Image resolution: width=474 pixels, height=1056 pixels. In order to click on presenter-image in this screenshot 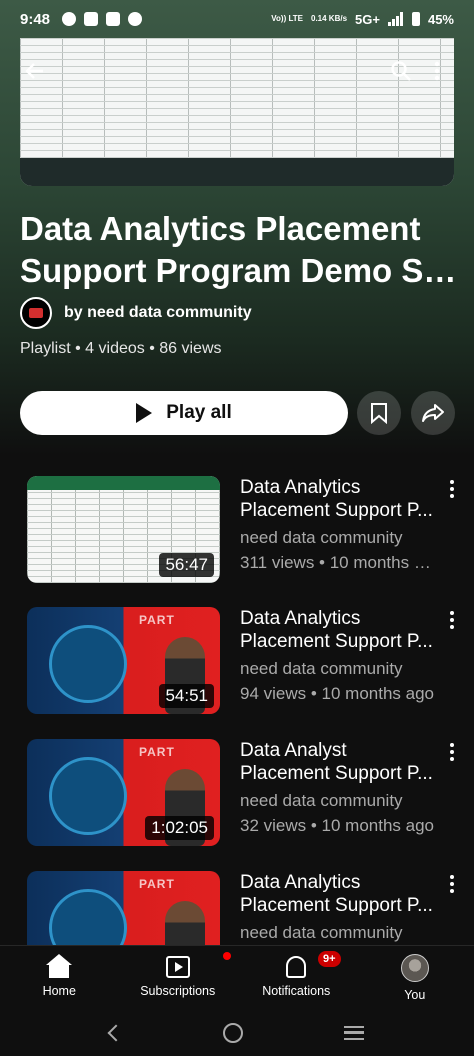, I will do `click(185, 923)`.